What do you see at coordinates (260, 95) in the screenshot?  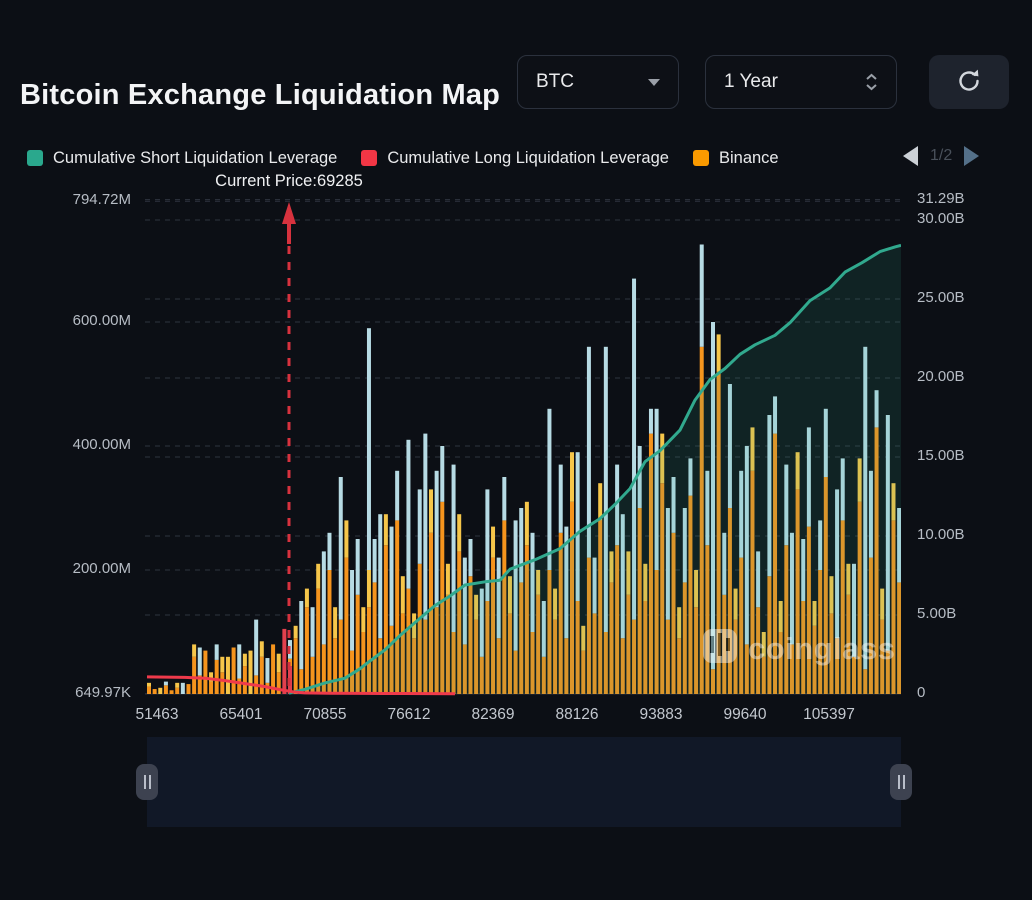 I see `page-title: Bitcoin Exchange Liquidation Map` at bounding box center [260, 95].